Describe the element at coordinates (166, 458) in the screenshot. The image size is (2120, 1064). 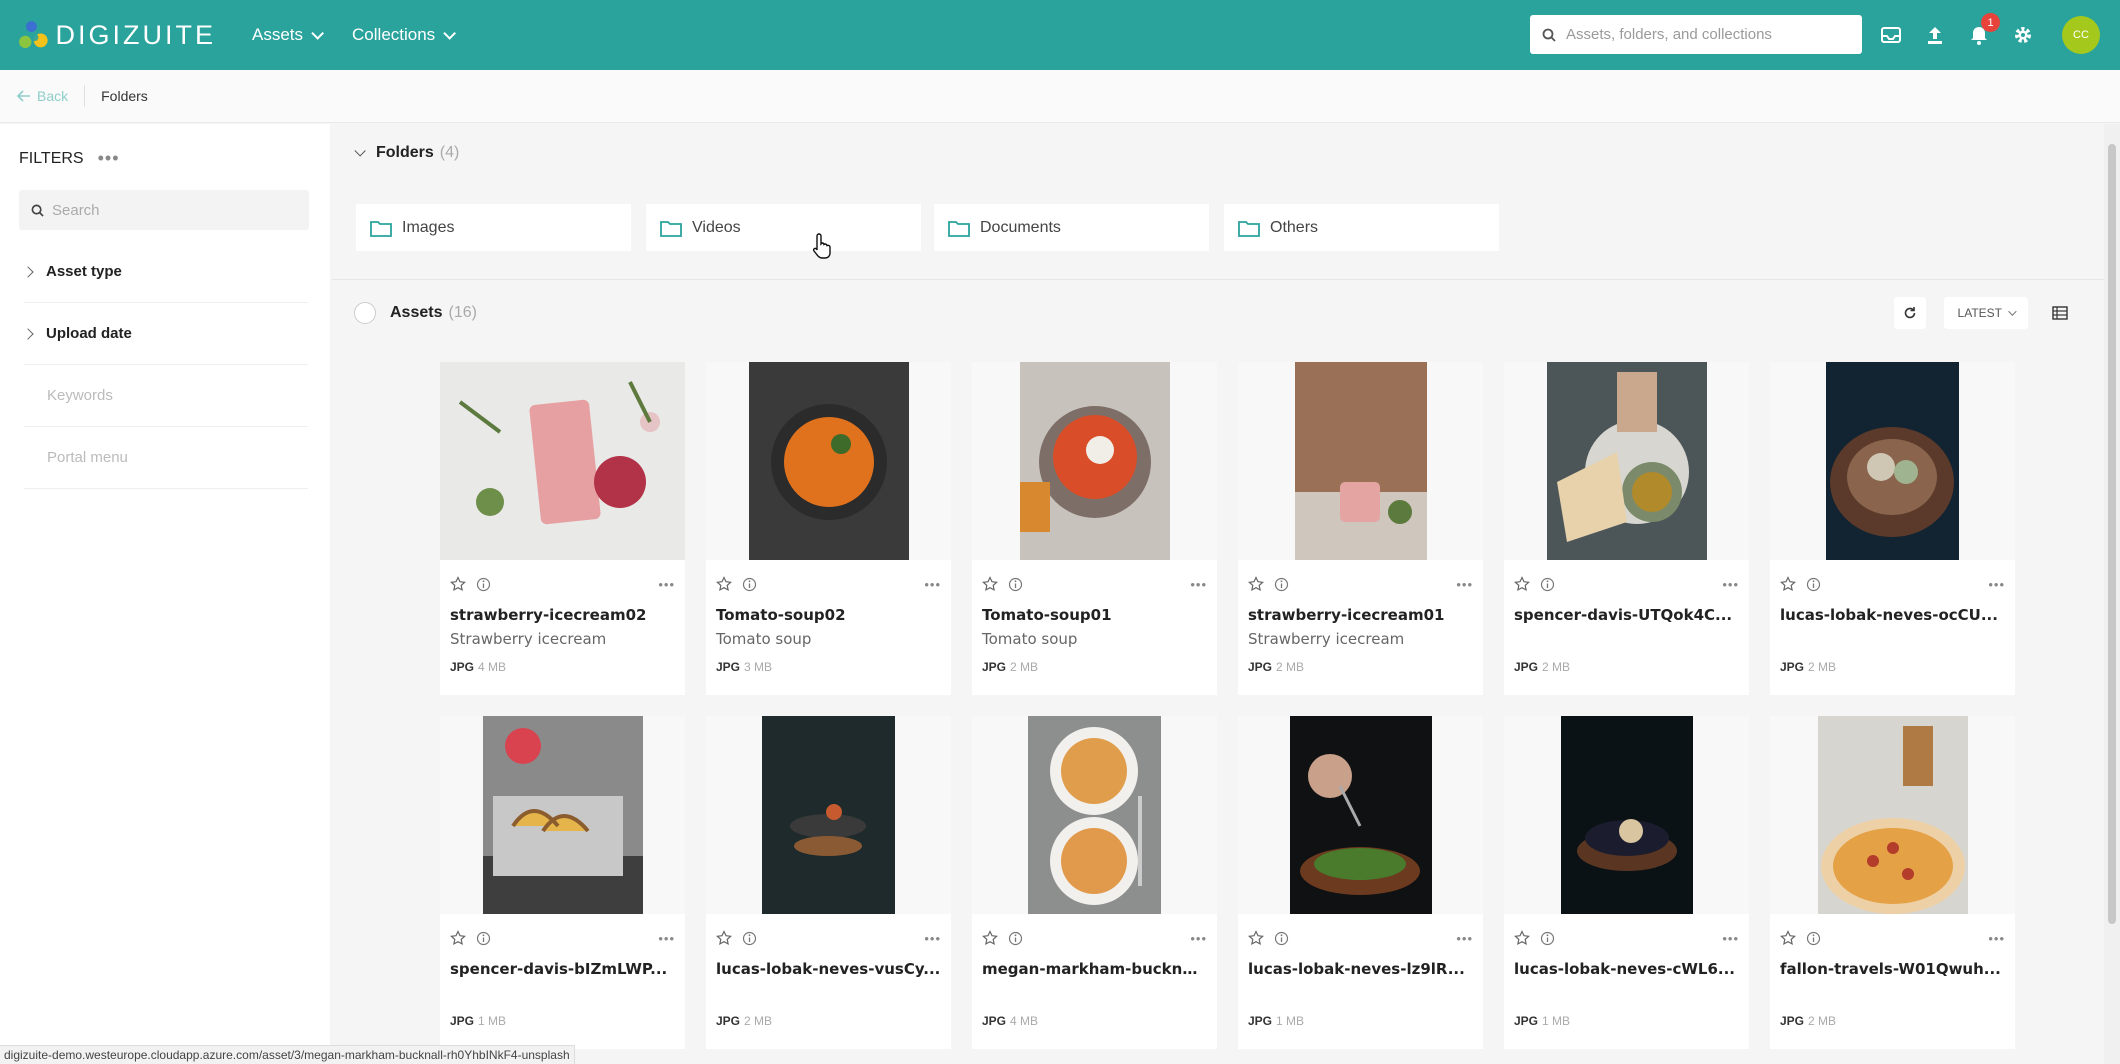
I see `facet-portal-menu: Portal menu` at that location.